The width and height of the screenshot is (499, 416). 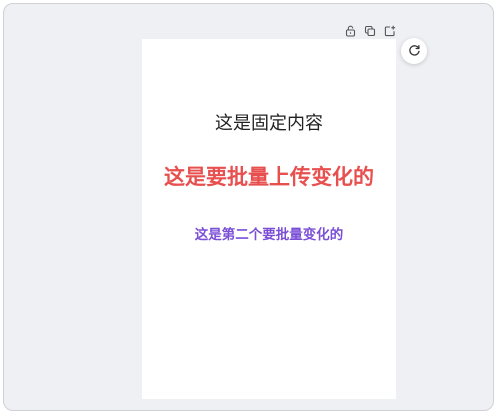 What do you see at coordinates (390, 31) in the screenshot?
I see `add-page-icon` at bounding box center [390, 31].